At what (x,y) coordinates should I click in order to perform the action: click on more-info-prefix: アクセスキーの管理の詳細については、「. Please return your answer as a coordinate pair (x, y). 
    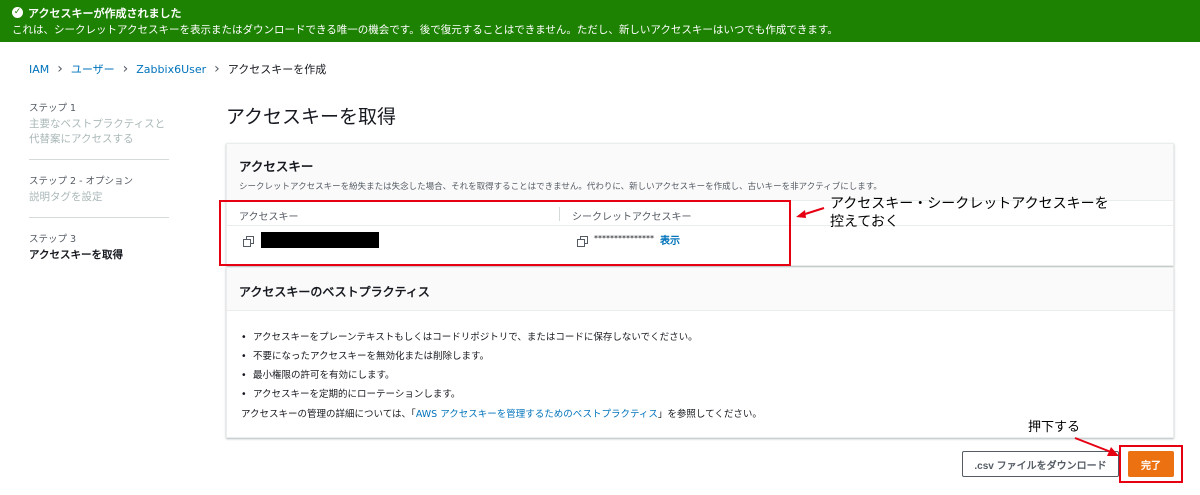
    Looking at the image, I should click on (328, 414).